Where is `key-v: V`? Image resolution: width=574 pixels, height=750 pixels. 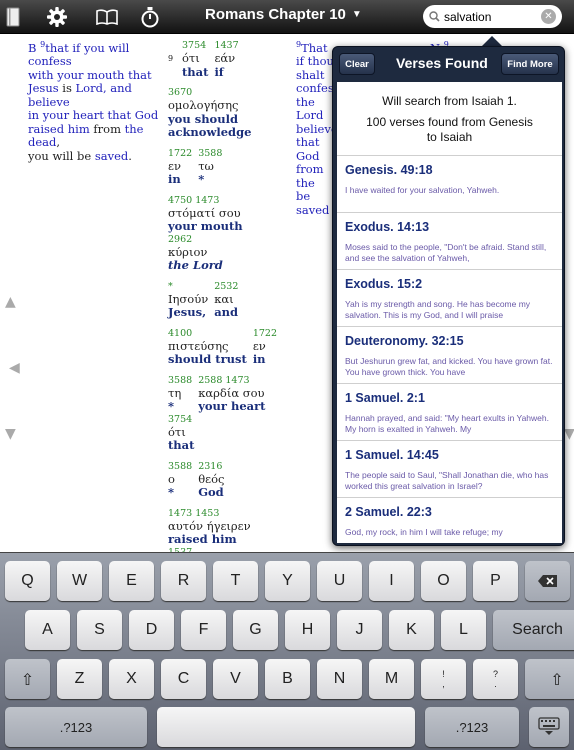
key-v: V is located at coordinates (235, 679).